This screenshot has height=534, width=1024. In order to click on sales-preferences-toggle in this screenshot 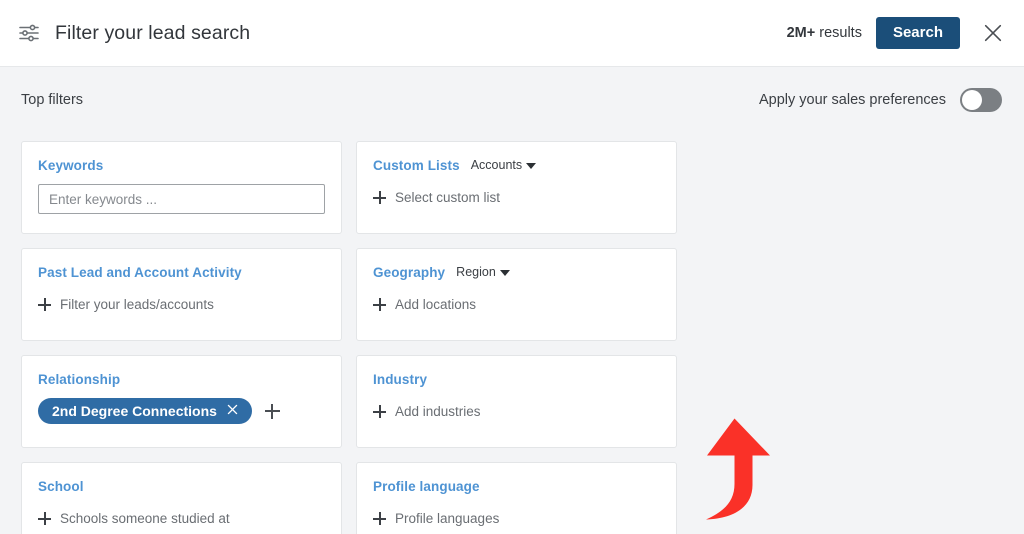, I will do `click(981, 100)`.